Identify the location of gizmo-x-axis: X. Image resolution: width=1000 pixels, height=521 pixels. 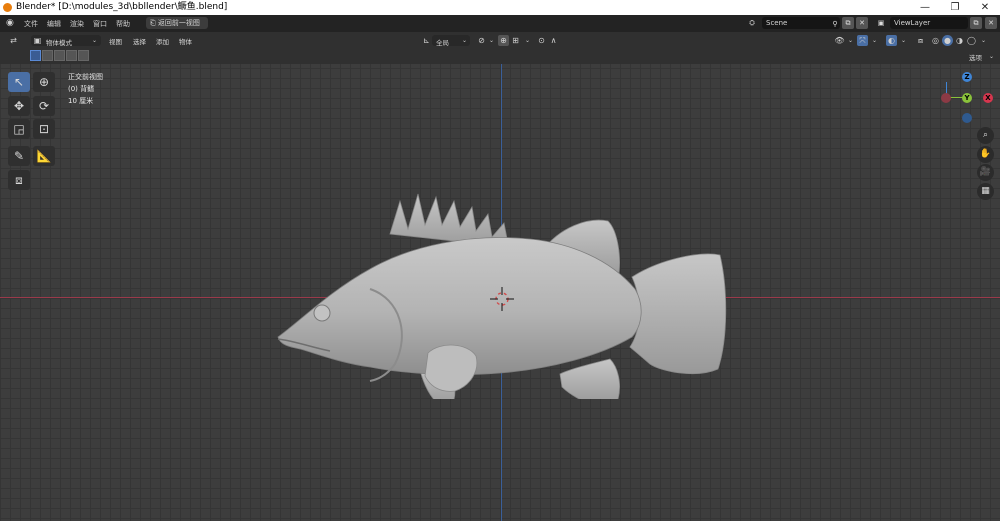
(988, 98).